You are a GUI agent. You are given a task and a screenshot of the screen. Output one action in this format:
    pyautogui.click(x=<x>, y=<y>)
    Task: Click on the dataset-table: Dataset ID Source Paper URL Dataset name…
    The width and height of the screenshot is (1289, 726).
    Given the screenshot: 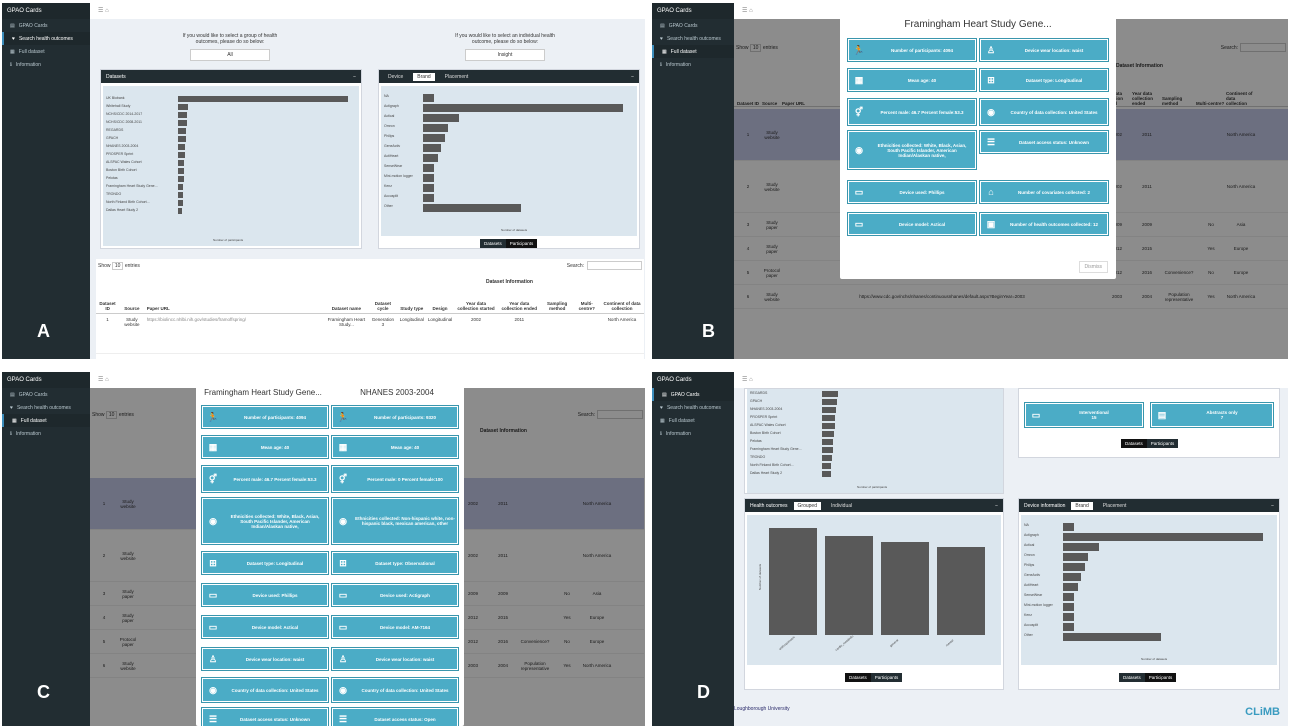 What is the action you would take?
    pyautogui.click(x=370, y=326)
    